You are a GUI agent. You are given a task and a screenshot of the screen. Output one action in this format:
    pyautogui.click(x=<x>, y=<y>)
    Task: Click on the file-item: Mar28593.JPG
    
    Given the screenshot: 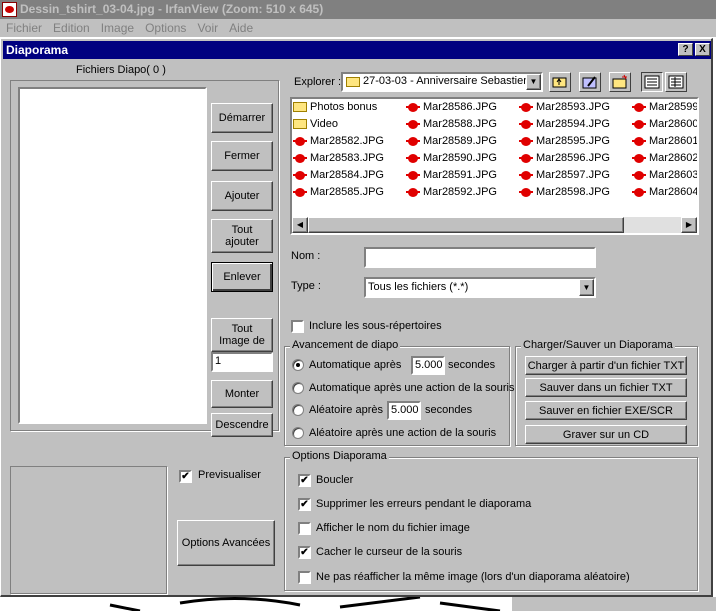 What is the action you would take?
    pyautogui.click(x=564, y=107)
    